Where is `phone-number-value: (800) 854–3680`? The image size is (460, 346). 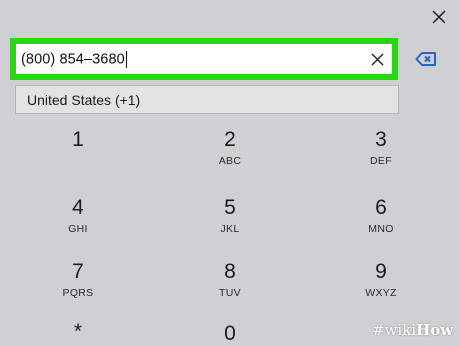 phone-number-value: (800) 854–3680 is located at coordinates (73, 58).